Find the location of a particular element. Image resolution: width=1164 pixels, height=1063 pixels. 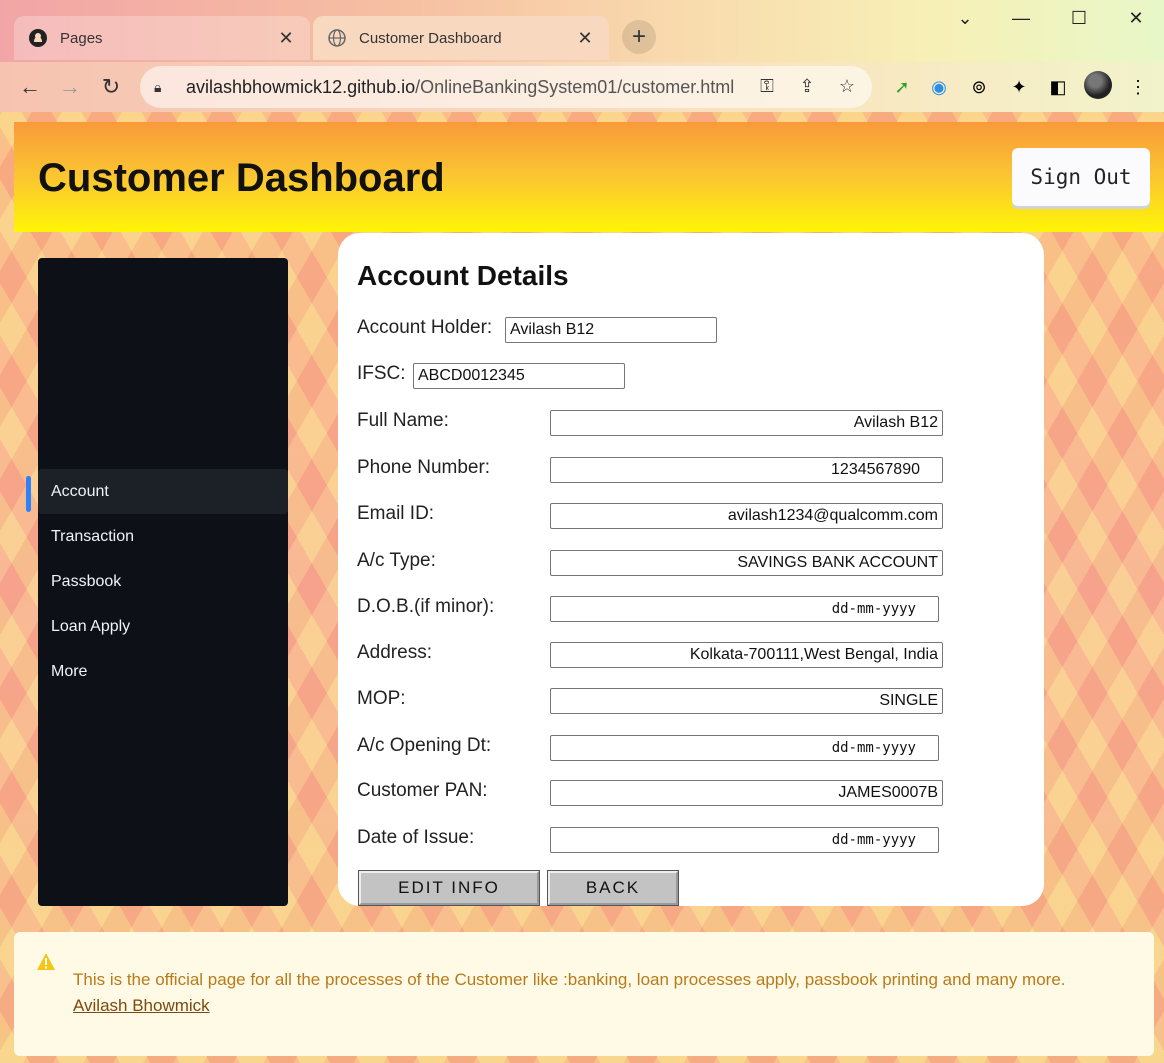

extension-arrow-icon: ➚ is located at coordinates (902, 87).